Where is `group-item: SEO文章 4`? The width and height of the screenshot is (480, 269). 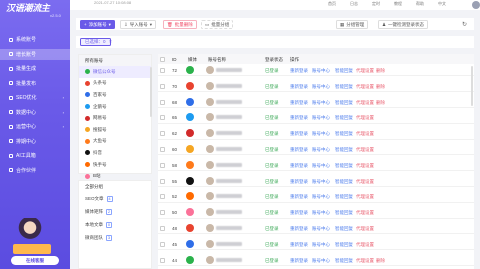 group-item: SEO文章 4 is located at coordinates (115, 198).